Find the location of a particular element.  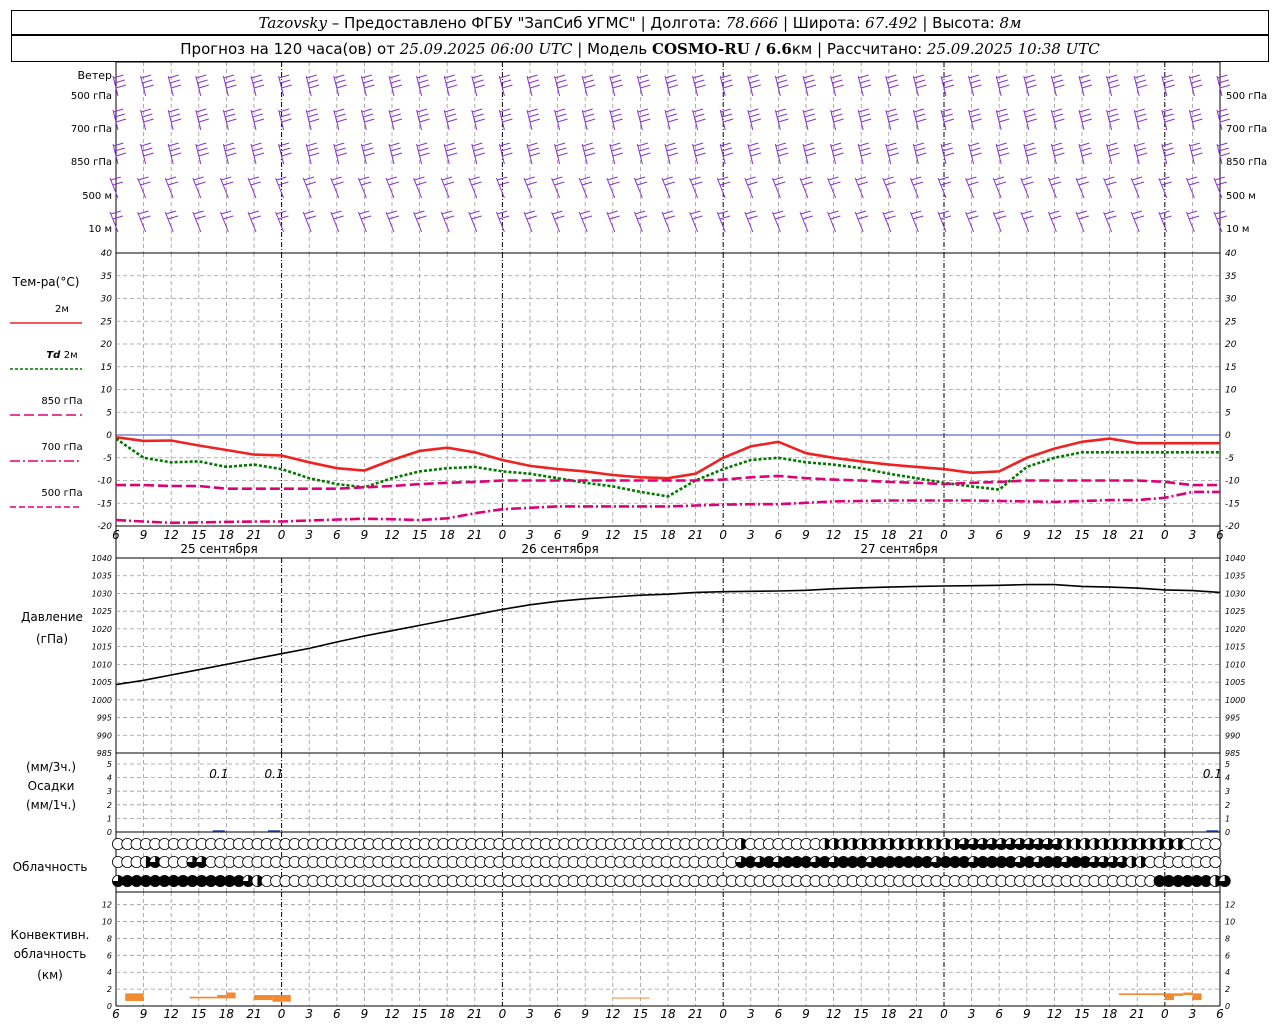

conv-tick-right: 6 is located at coordinates (1227, 955).